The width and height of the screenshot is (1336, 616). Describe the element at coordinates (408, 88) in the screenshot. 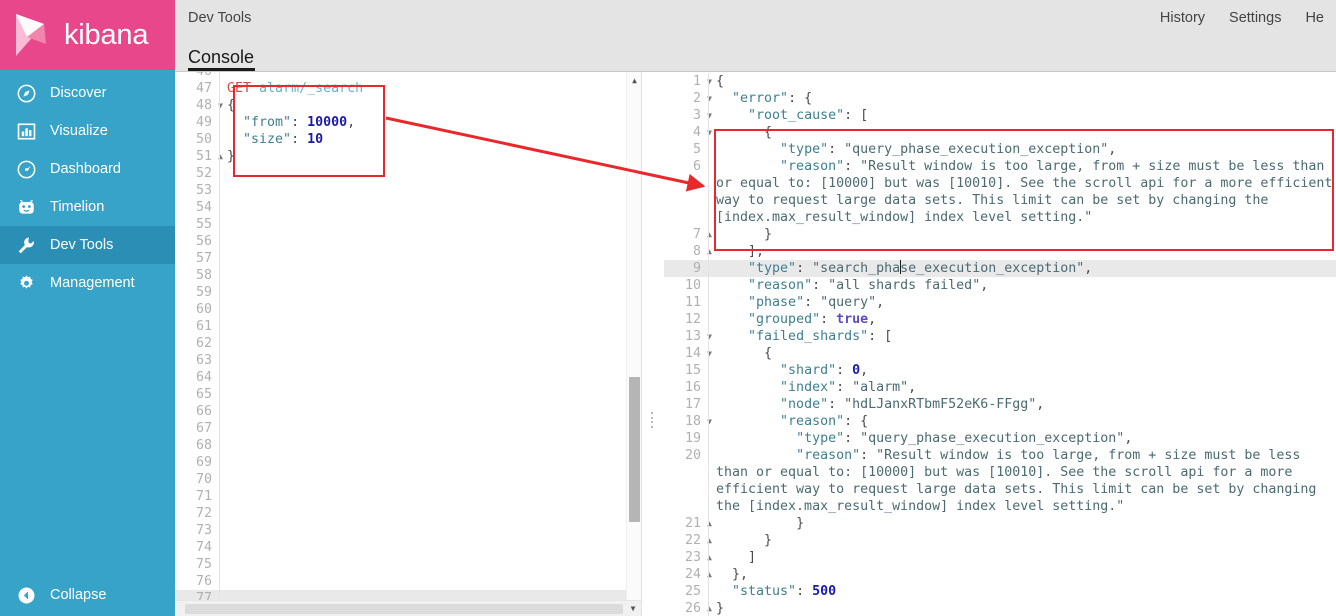

I see `code-line: 47 GET alarm/_search` at that location.